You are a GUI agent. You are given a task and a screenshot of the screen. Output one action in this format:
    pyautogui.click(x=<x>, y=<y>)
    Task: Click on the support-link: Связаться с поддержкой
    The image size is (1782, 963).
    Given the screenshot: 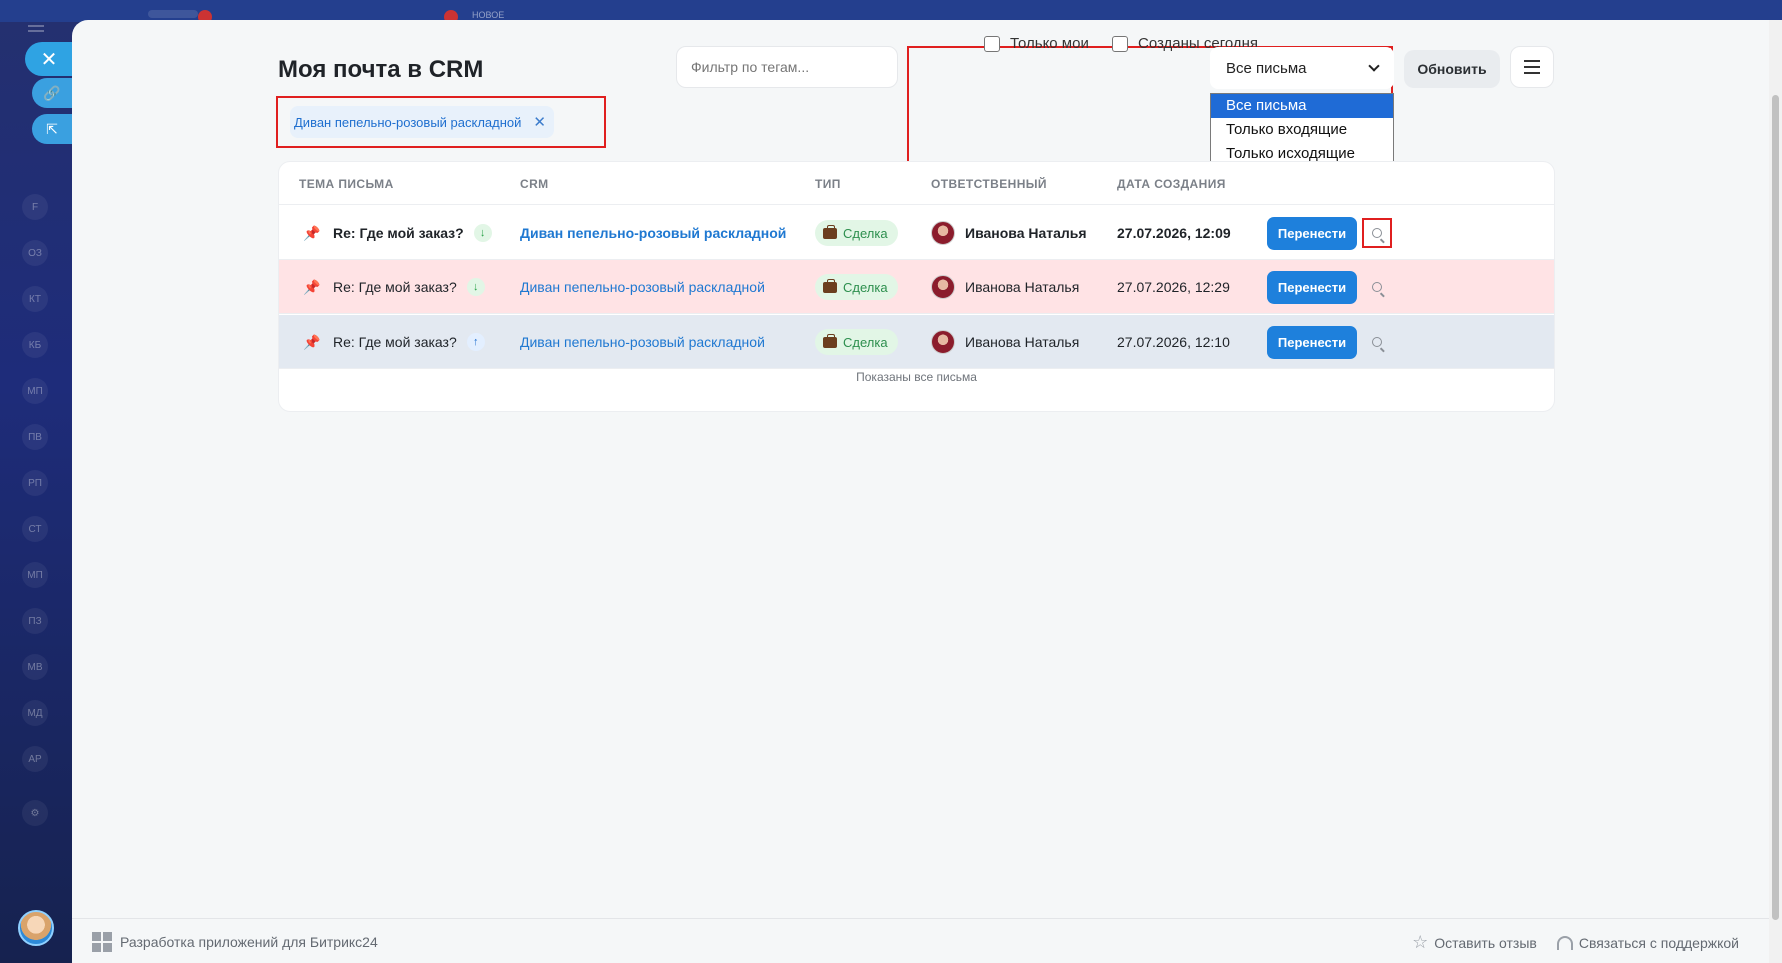 What is the action you would take?
    pyautogui.click(x=1647, y=942)
    